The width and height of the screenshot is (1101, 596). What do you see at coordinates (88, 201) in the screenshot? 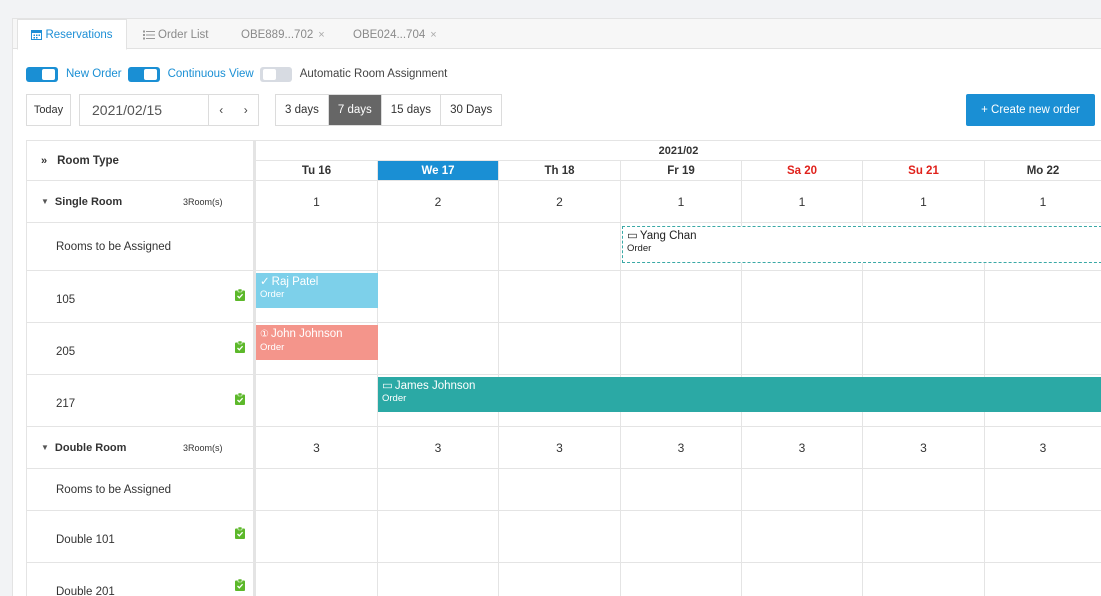
I see `room-type-name: Single Room` at bounding box center [88, 201].